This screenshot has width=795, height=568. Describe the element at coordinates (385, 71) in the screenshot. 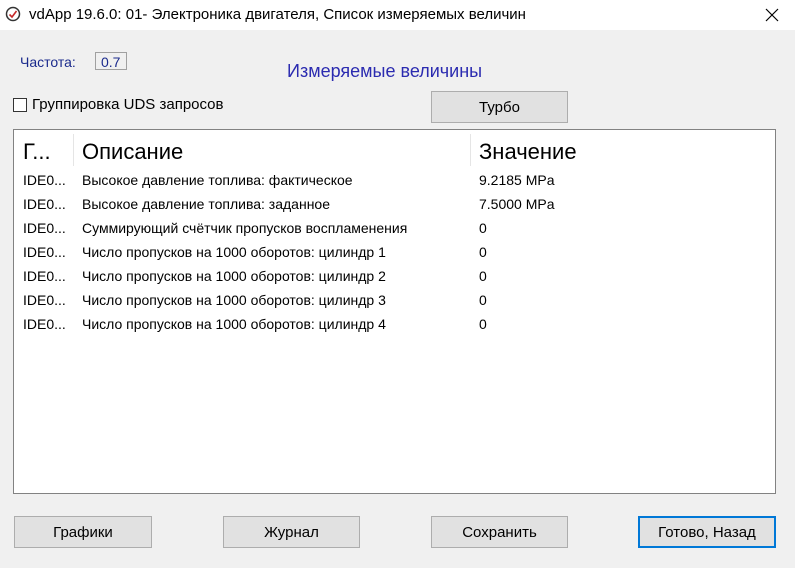

I see `section-title: Измеряемые величины` at that location.